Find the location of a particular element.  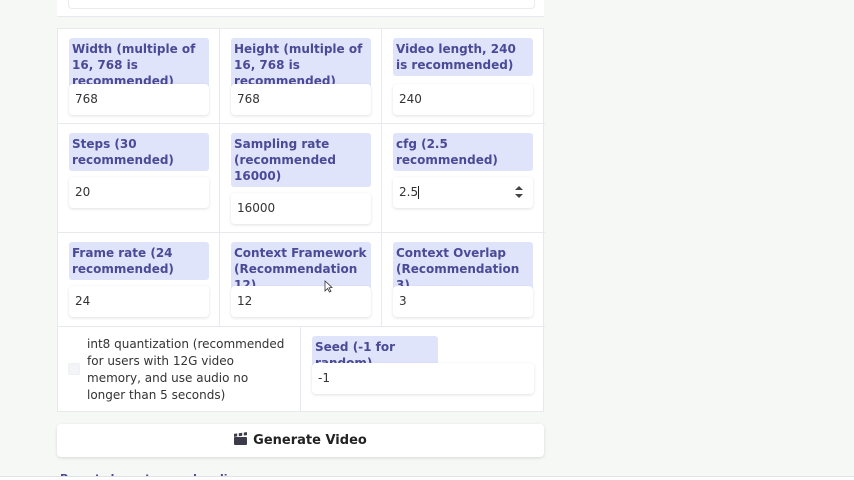

seed-input: -1 is located at coordinates (423, 378).